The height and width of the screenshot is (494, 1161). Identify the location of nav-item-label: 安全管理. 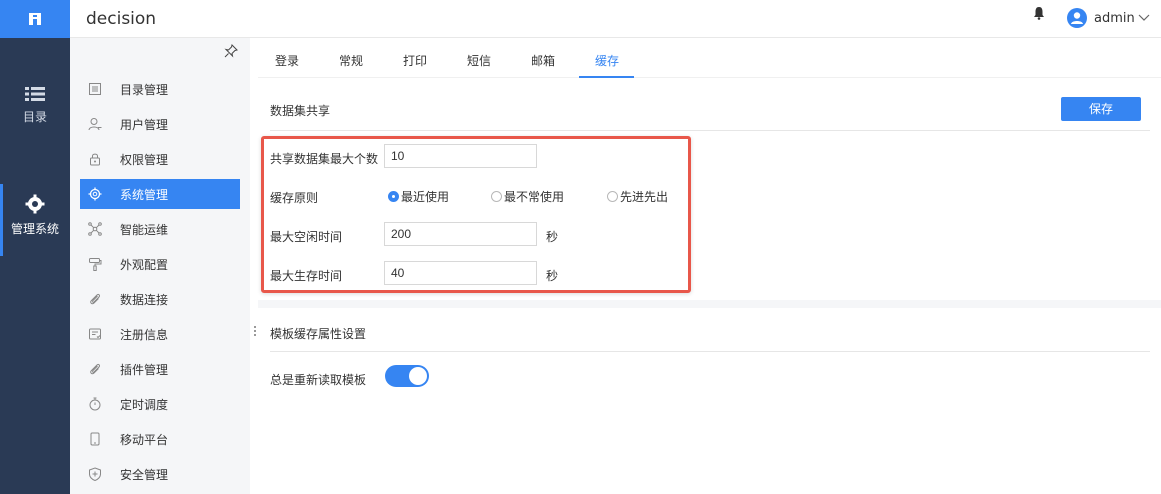
(144, 474).